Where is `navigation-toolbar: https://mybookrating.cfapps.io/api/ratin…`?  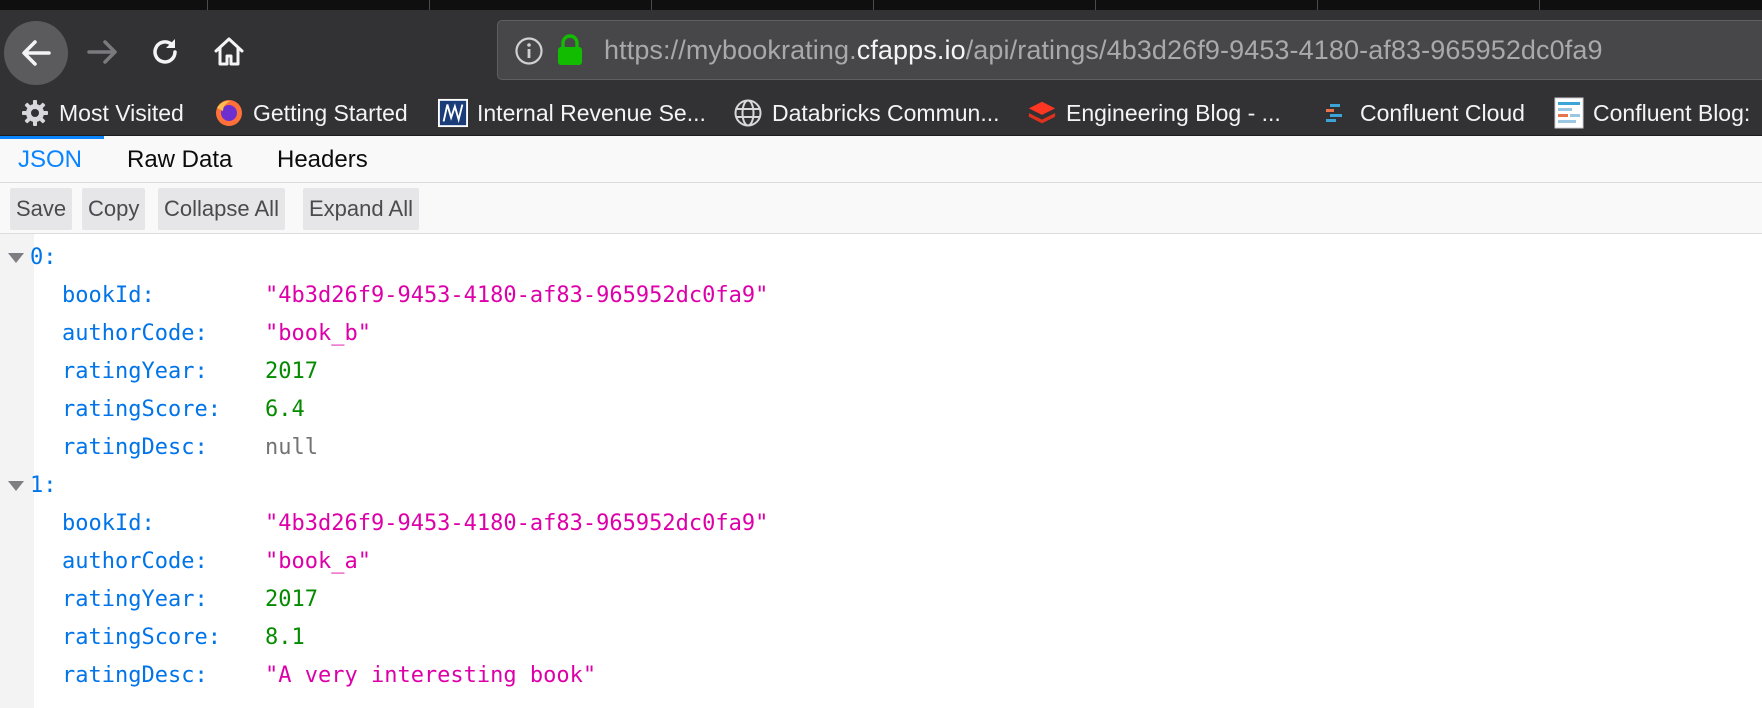 navigation-toolbar: https://mybookrating.cfapps.io/api/ratin… is located at coordinates (881, 50).